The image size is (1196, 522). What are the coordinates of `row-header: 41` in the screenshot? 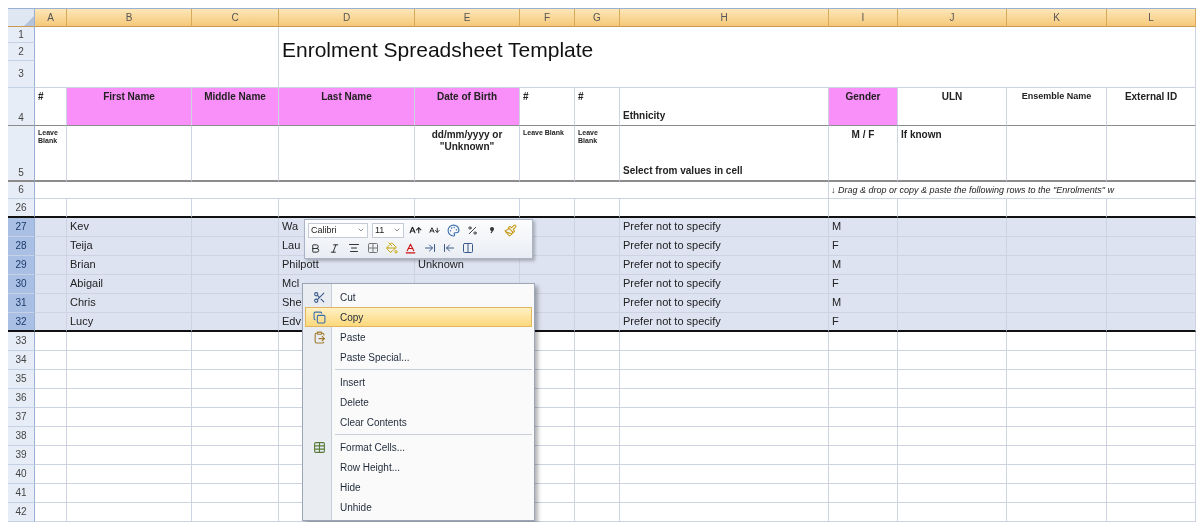 It's located at (21, 493).